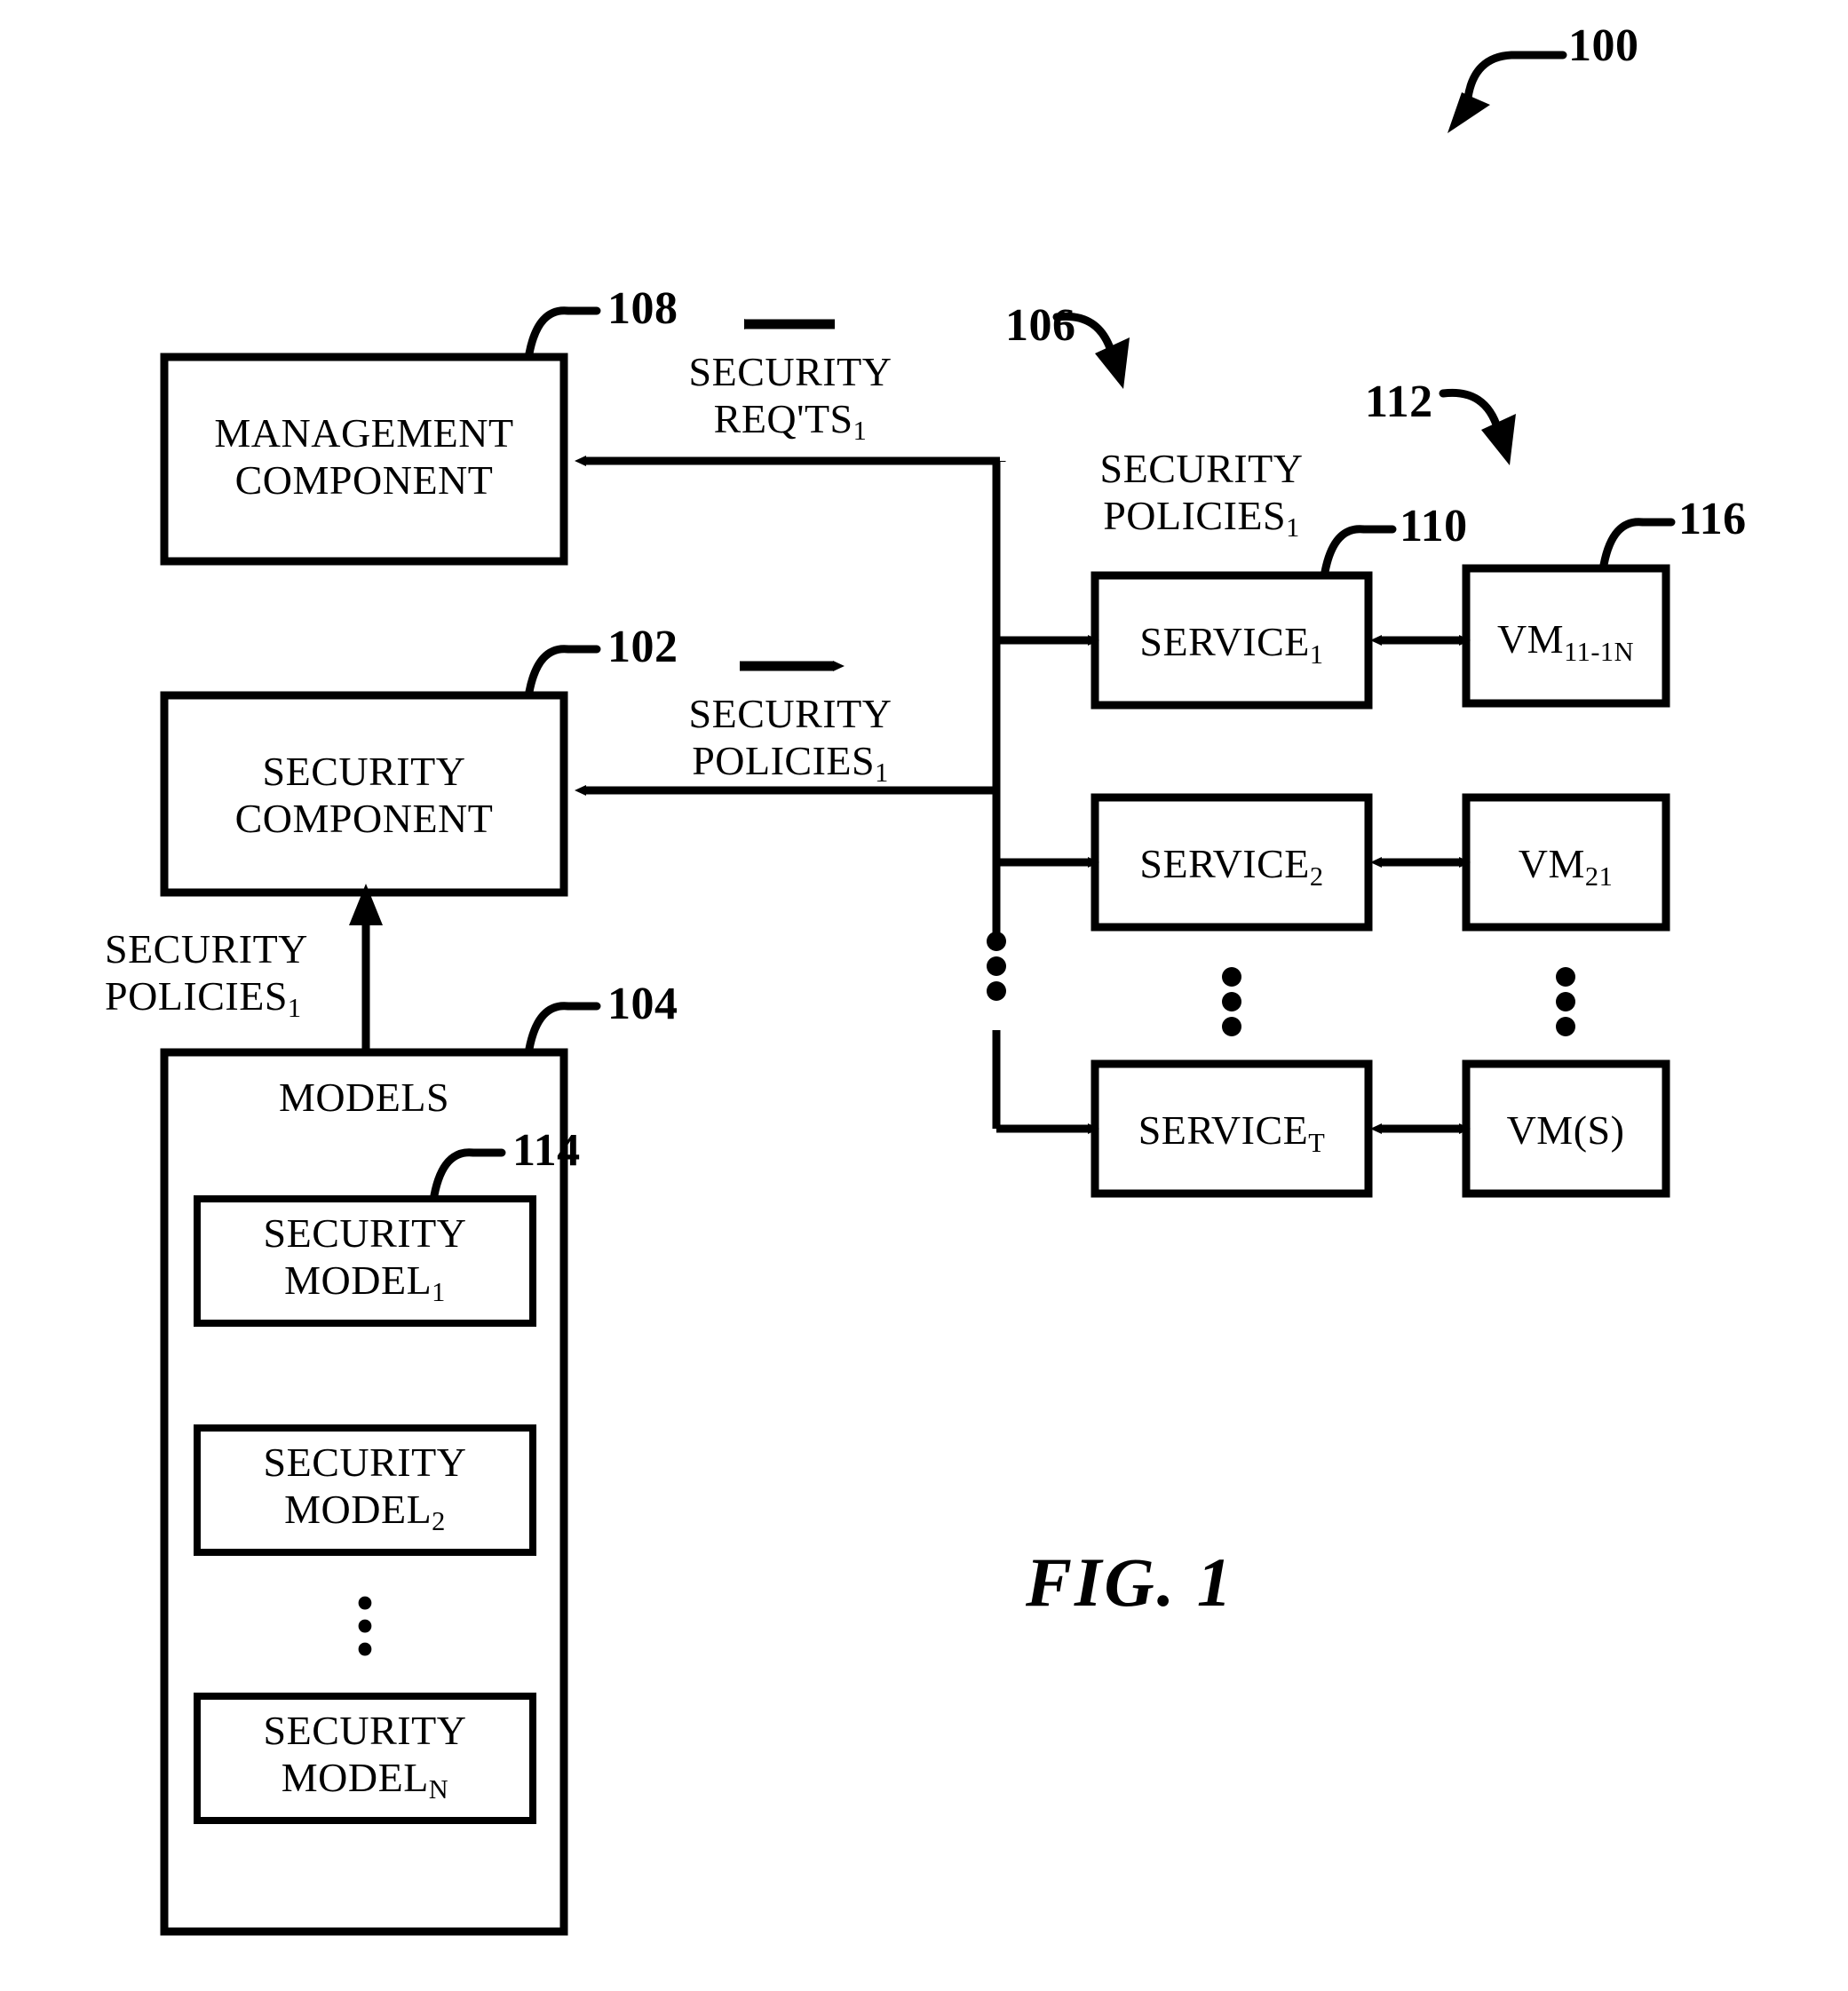 This screenshot has height=1991, width=1848. What do you see at coordinates (366, 968) in the screenshot?
I see `models-to-security-arrow` at bounding box center [366, 968].